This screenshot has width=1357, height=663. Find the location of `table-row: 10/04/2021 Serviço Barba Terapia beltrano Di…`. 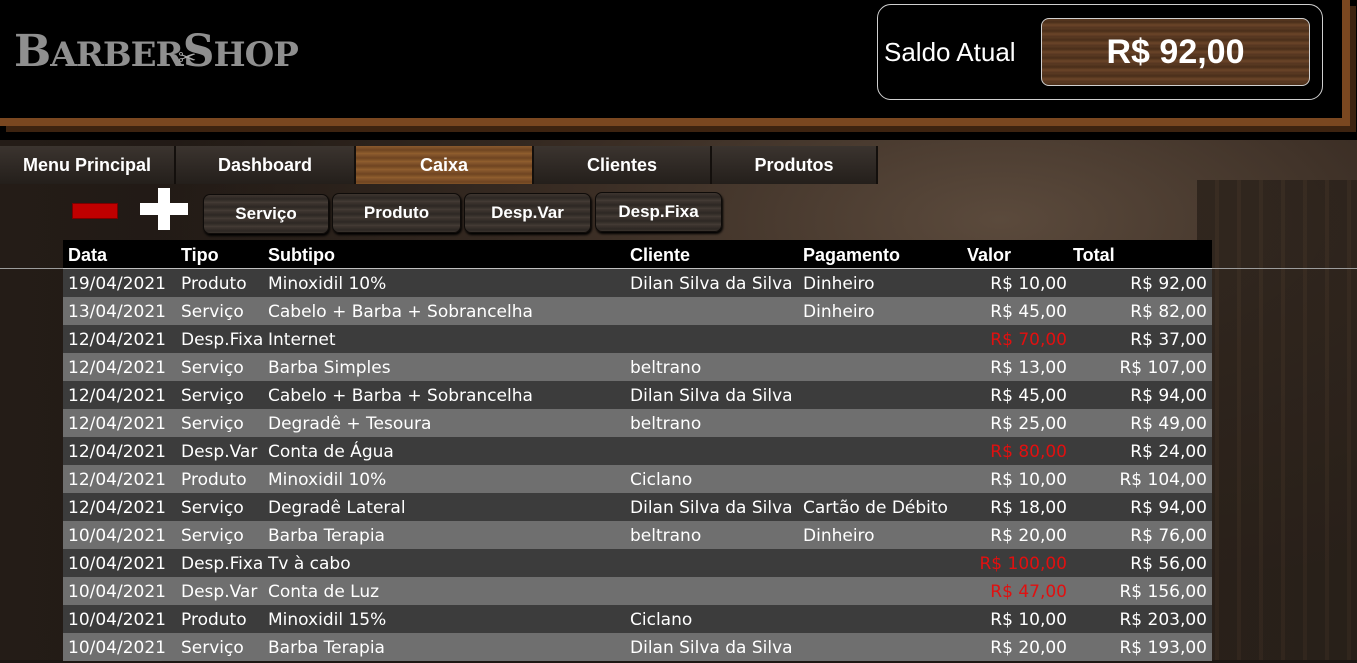

table-row: 10/04/2021 Serviço Barba Terapia beltrano Di… is located at coordinates (637, 535).